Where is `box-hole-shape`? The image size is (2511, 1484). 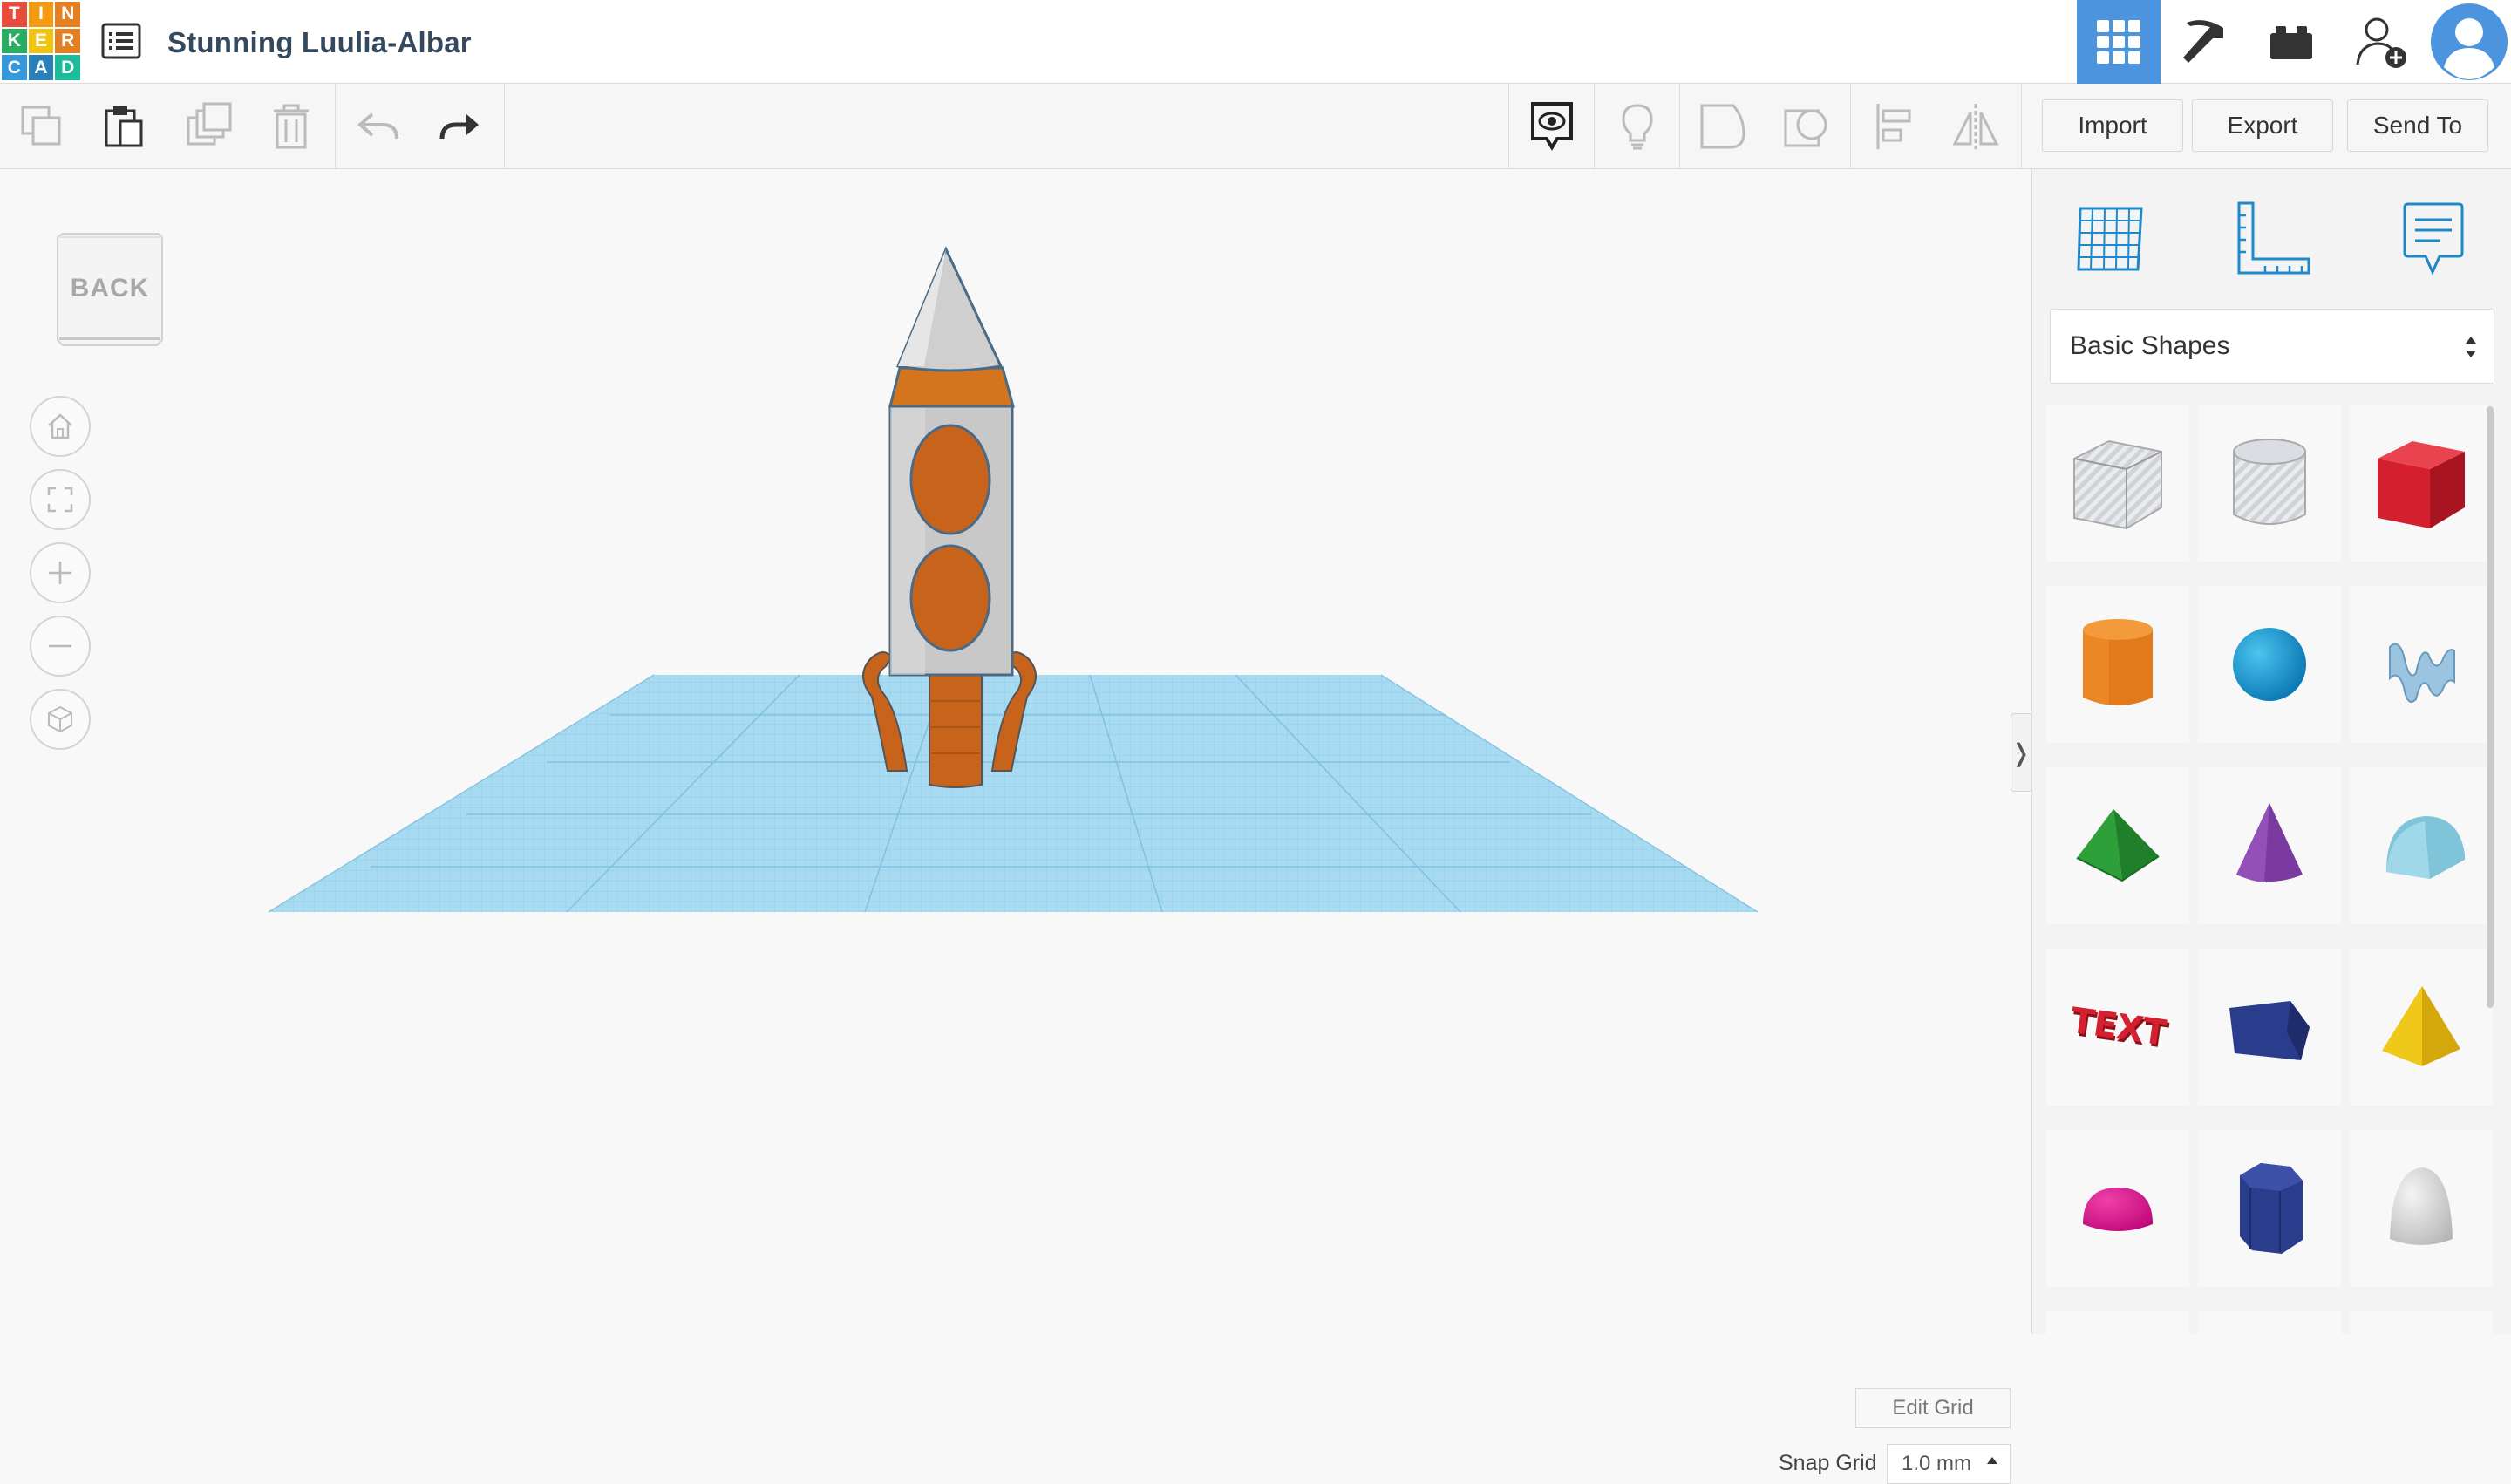 box-hole-shape is located at coordinates (2117, 483).